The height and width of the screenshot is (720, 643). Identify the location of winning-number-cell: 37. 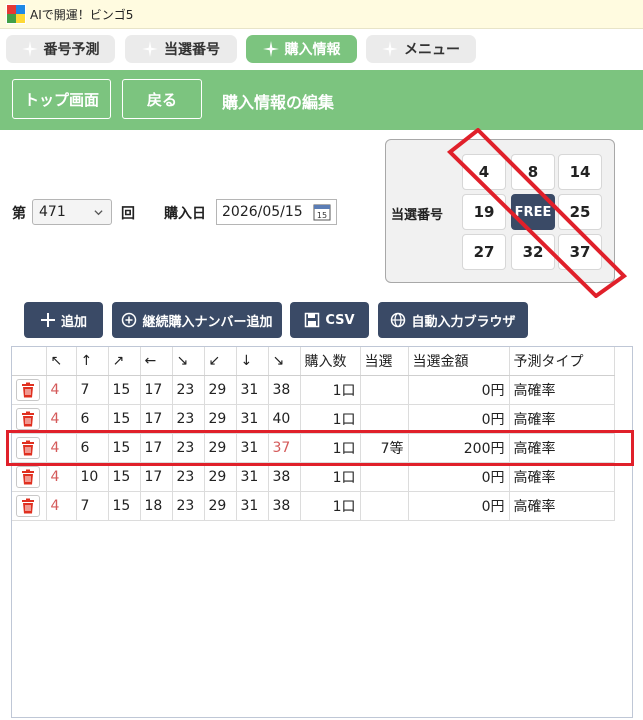
(580, 252).